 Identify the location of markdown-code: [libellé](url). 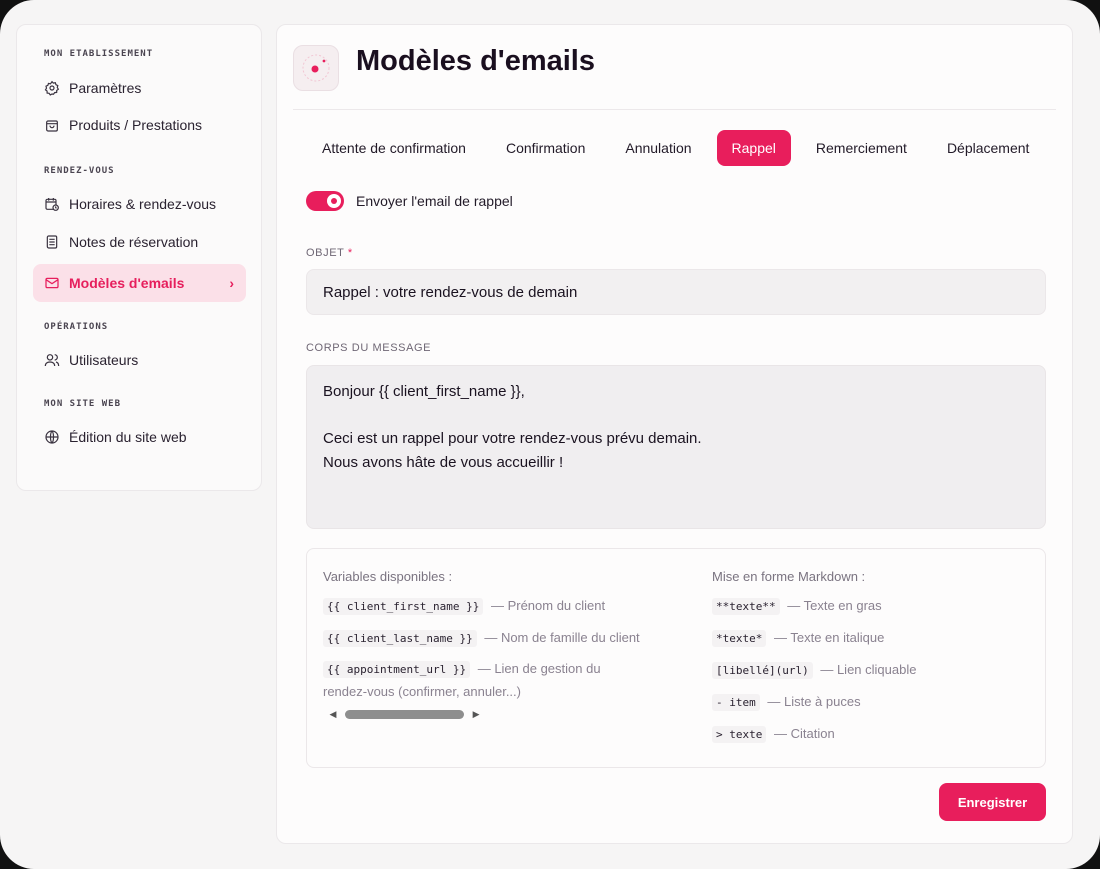
(762, 670).